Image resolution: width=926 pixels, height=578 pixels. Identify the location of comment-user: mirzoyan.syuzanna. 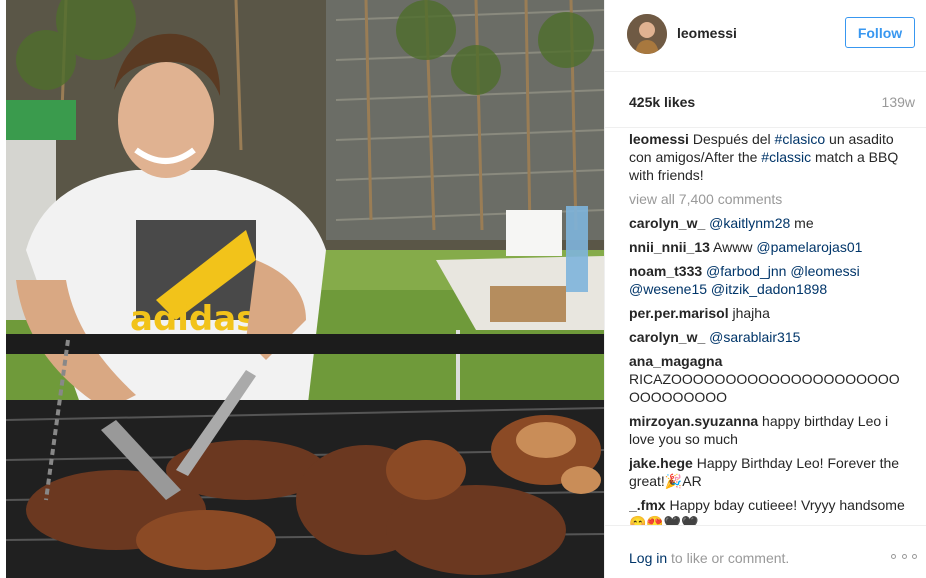
(693, 421).